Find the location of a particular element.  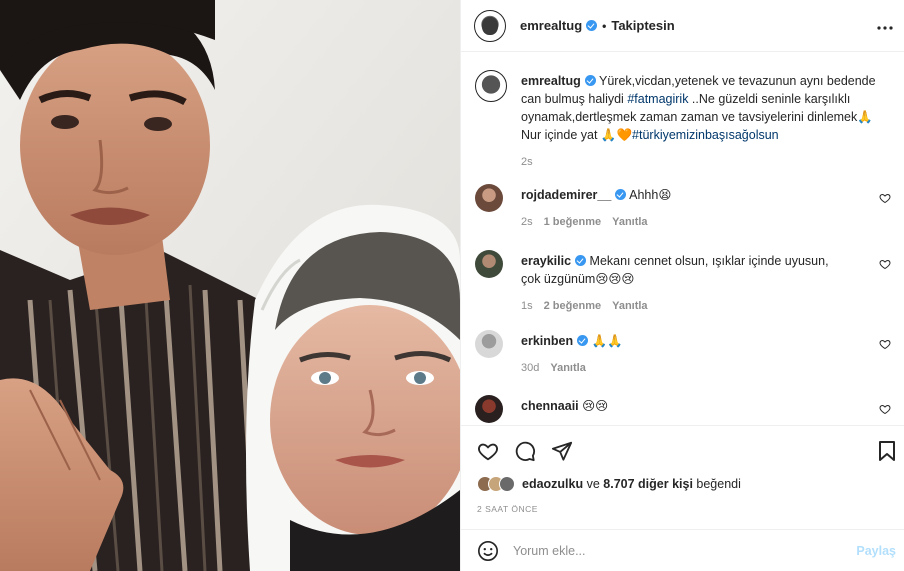

comment-text: 😢😢 is located at coordinates (595, 406).